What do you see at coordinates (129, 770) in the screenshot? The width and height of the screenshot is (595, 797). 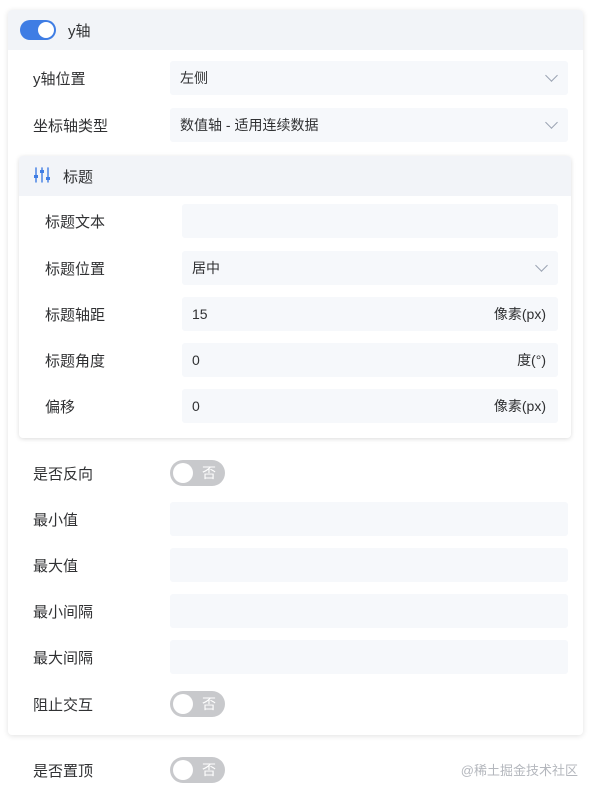 I see `pin-top-row: 是否置顶 否` at bounding box center [129, 770].